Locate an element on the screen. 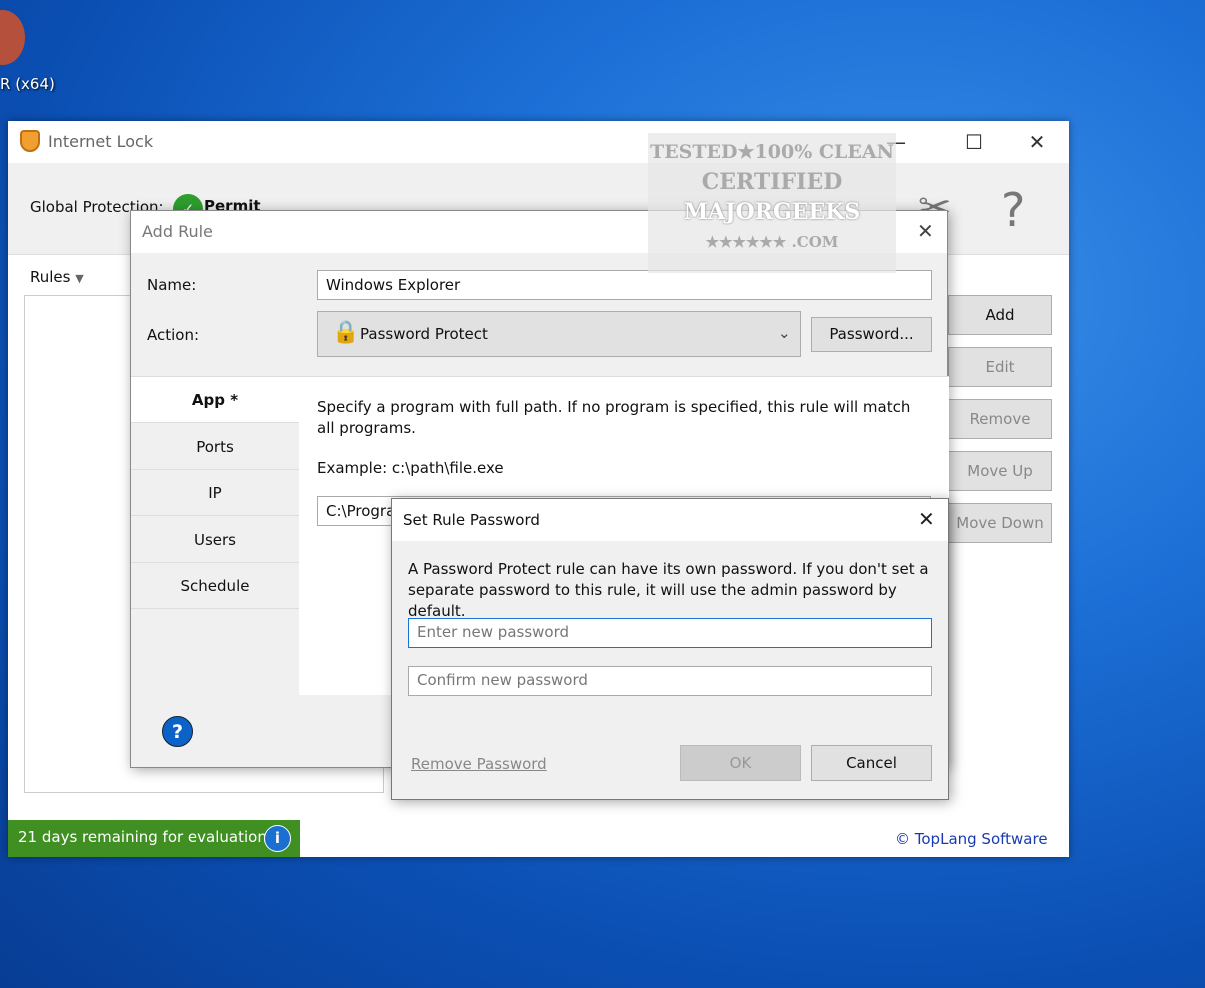  remove-button: Remove is located at coordinates (1000, 419).